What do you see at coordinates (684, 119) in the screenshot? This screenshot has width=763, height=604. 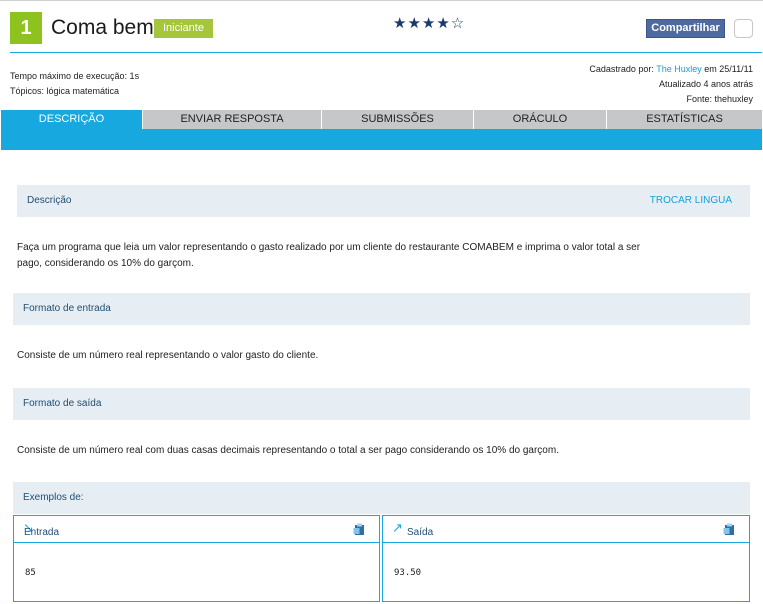 I see `tab-estatisticas: ESTATÍSTICAS` at bounding box center [684, 119].